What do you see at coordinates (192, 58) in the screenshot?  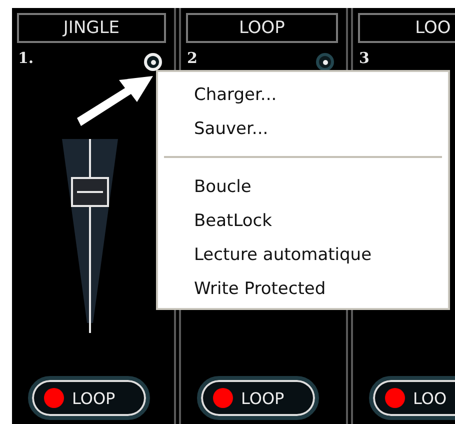 I see `strip-number: 2` at bounding box center [192, 58].